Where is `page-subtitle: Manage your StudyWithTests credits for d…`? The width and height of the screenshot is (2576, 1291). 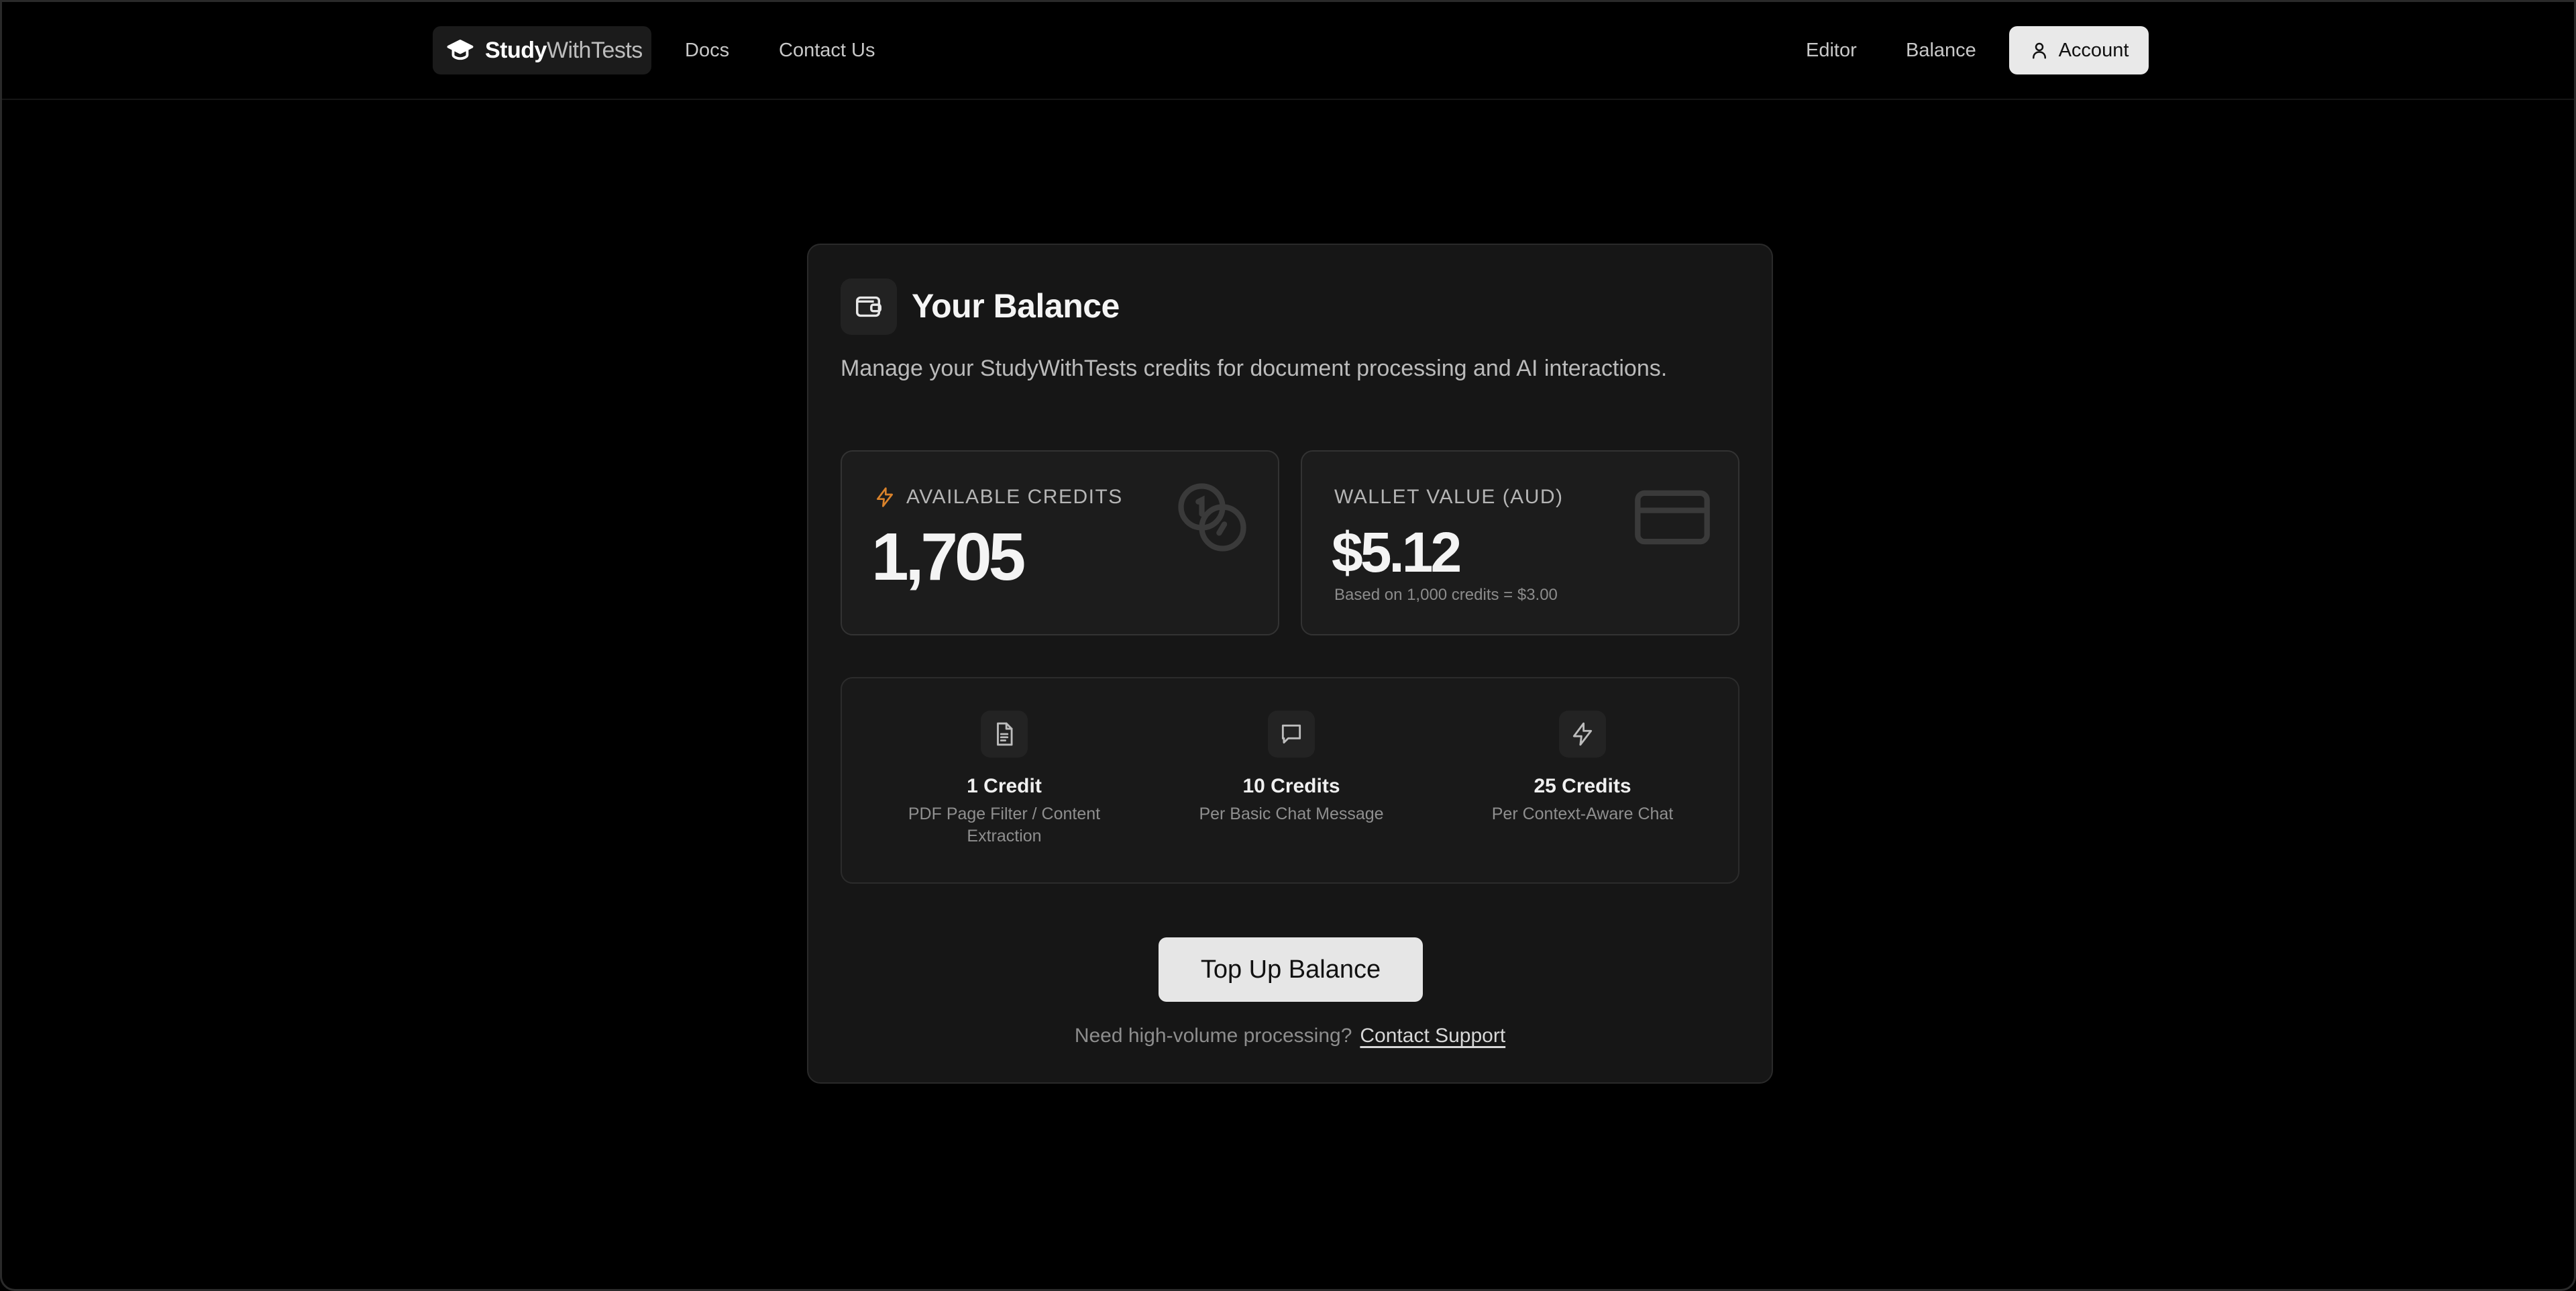 page-subtitle: Manage your StudyWithTests credits for d… is located at coordinates (1254, 368).